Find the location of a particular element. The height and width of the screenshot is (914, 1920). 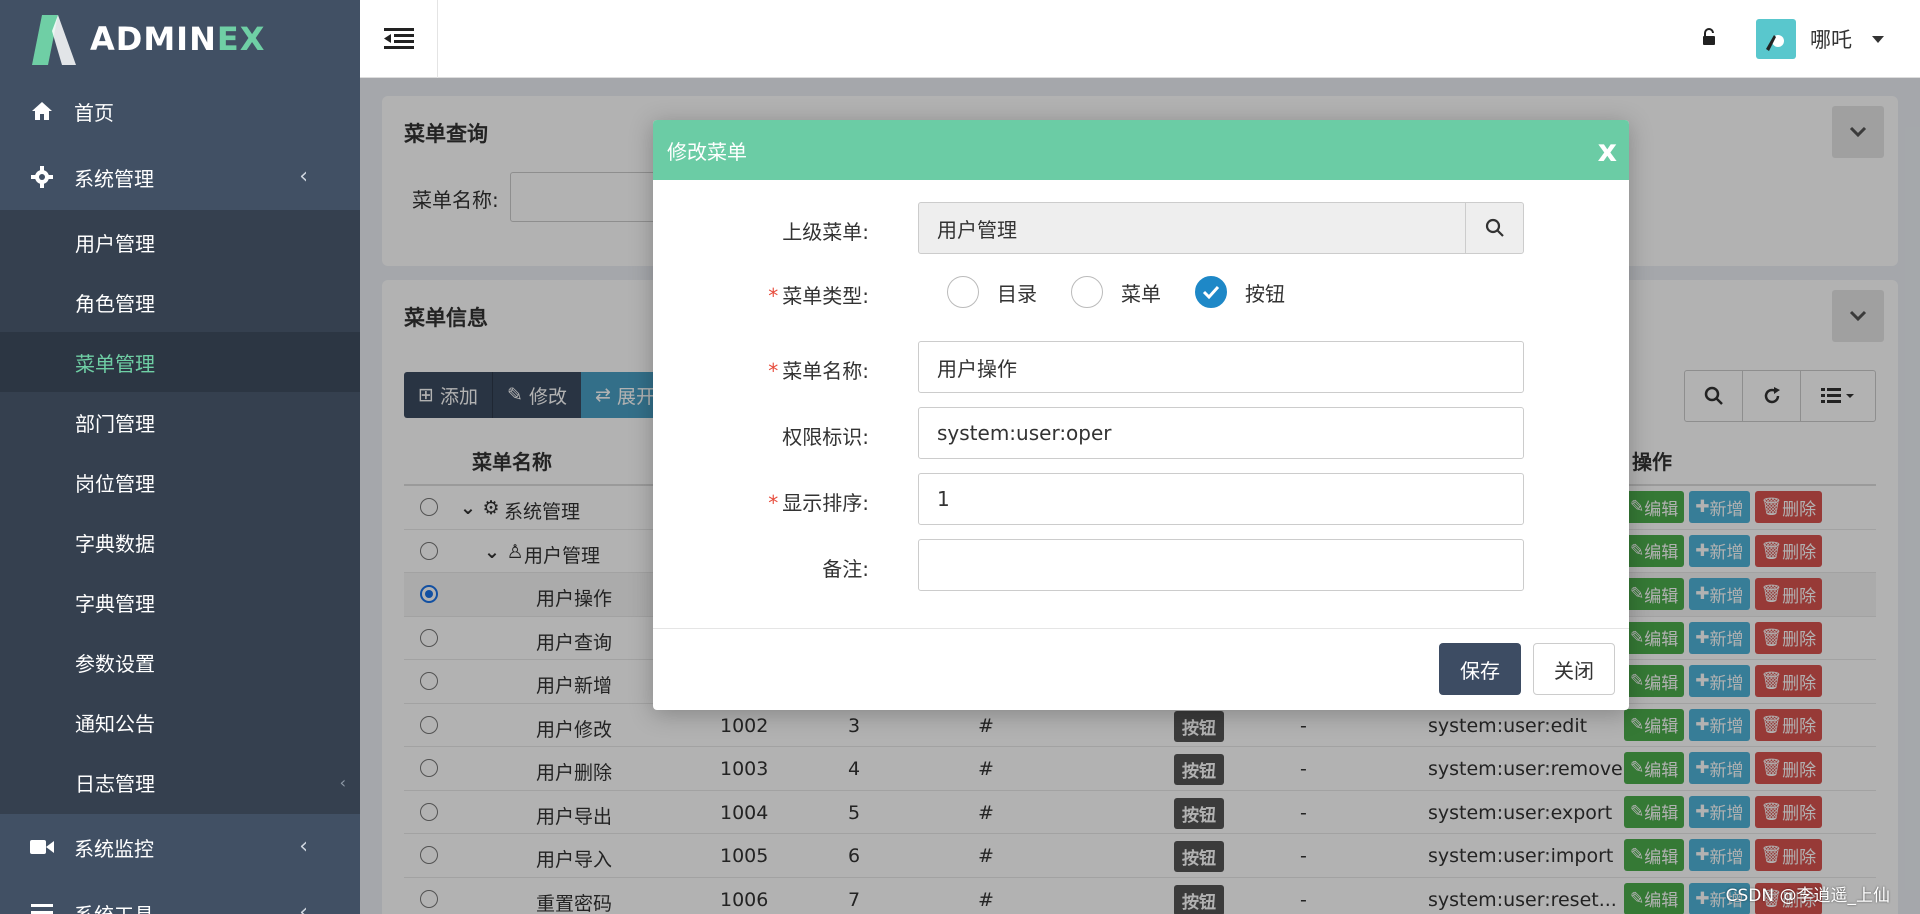

sidebar-item-monitor: 系统监控 ‹ is located at coordinates (180, 847).